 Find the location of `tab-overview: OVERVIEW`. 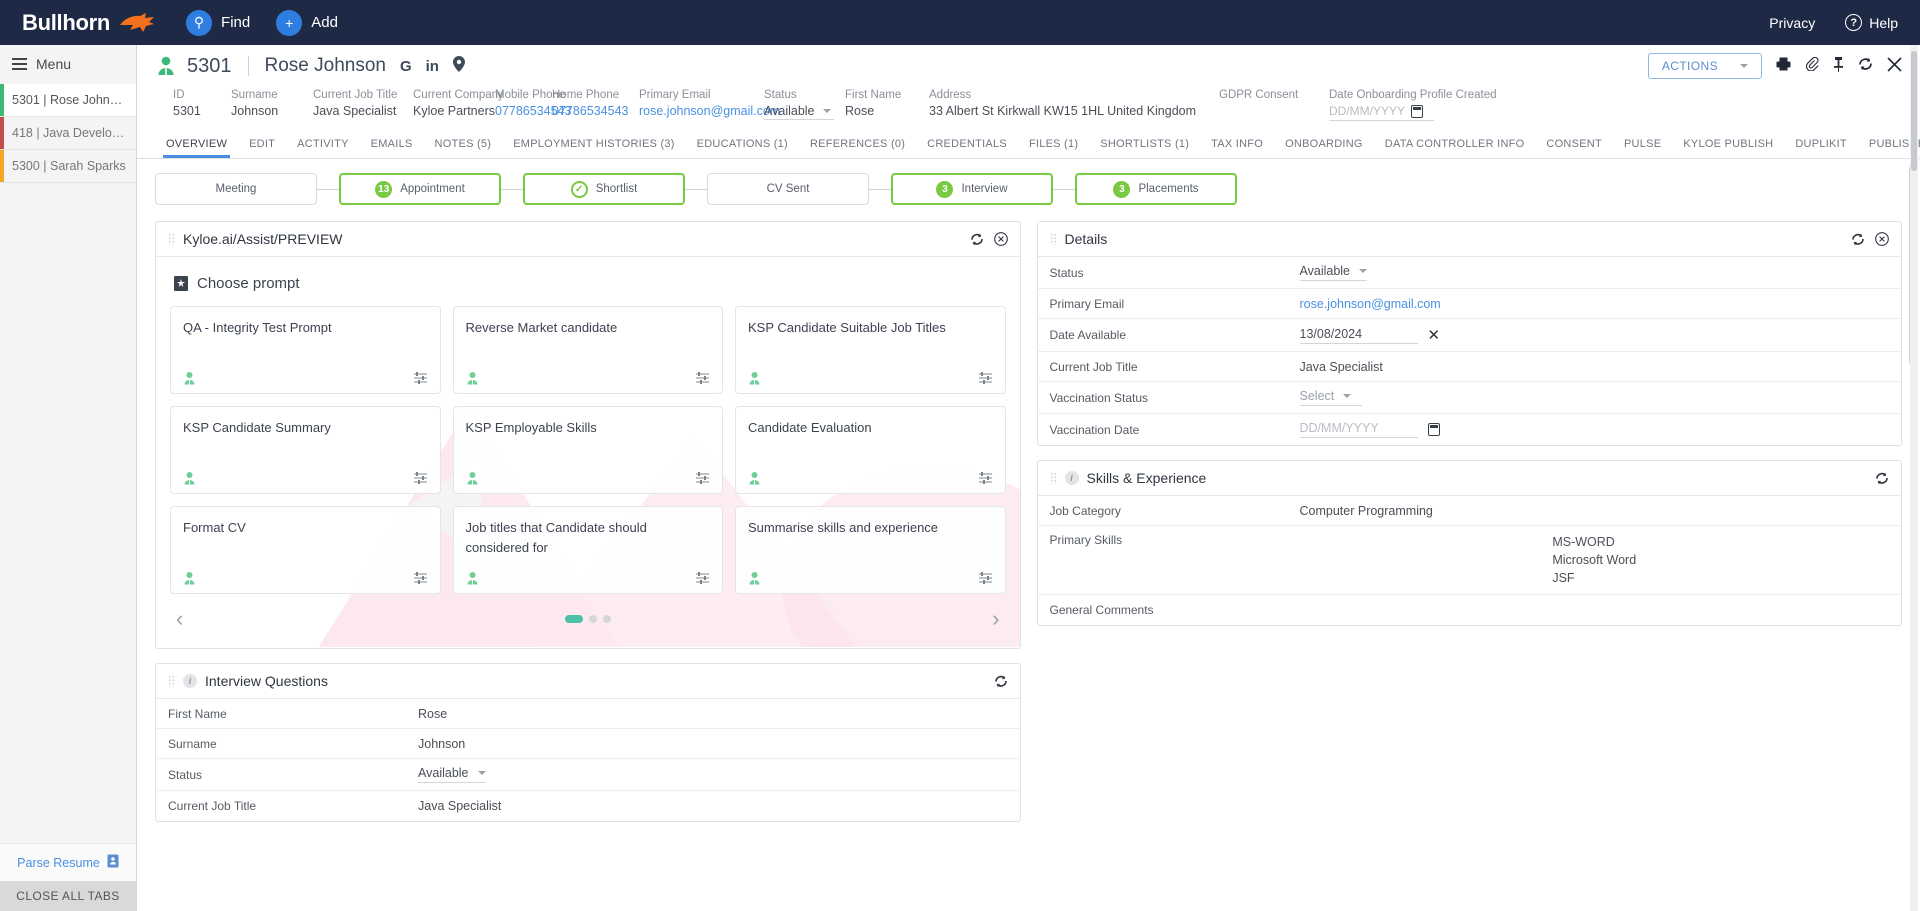

tab-overview: OVERVIEW is located at coordinates (196, 145).